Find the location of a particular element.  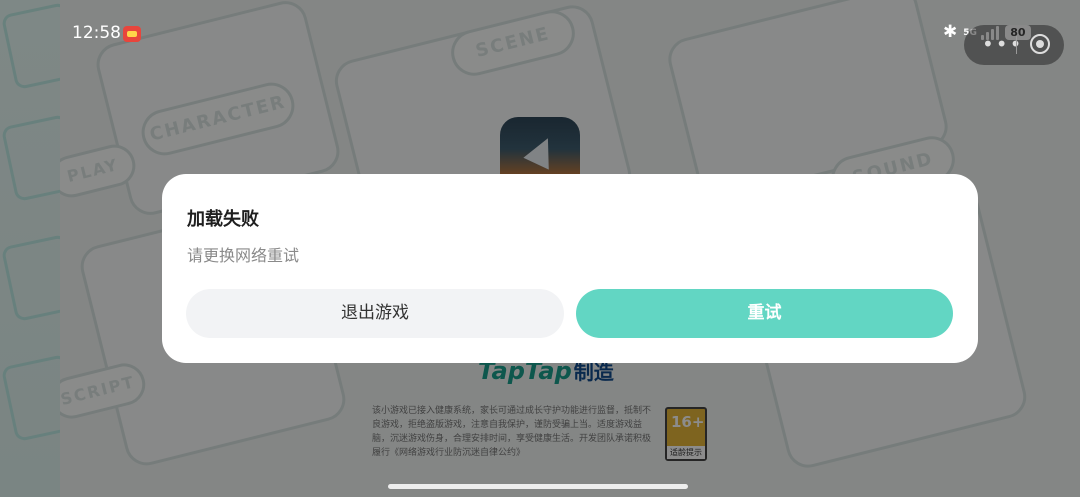

close-target-icon is located at coordinates (1040, 44).